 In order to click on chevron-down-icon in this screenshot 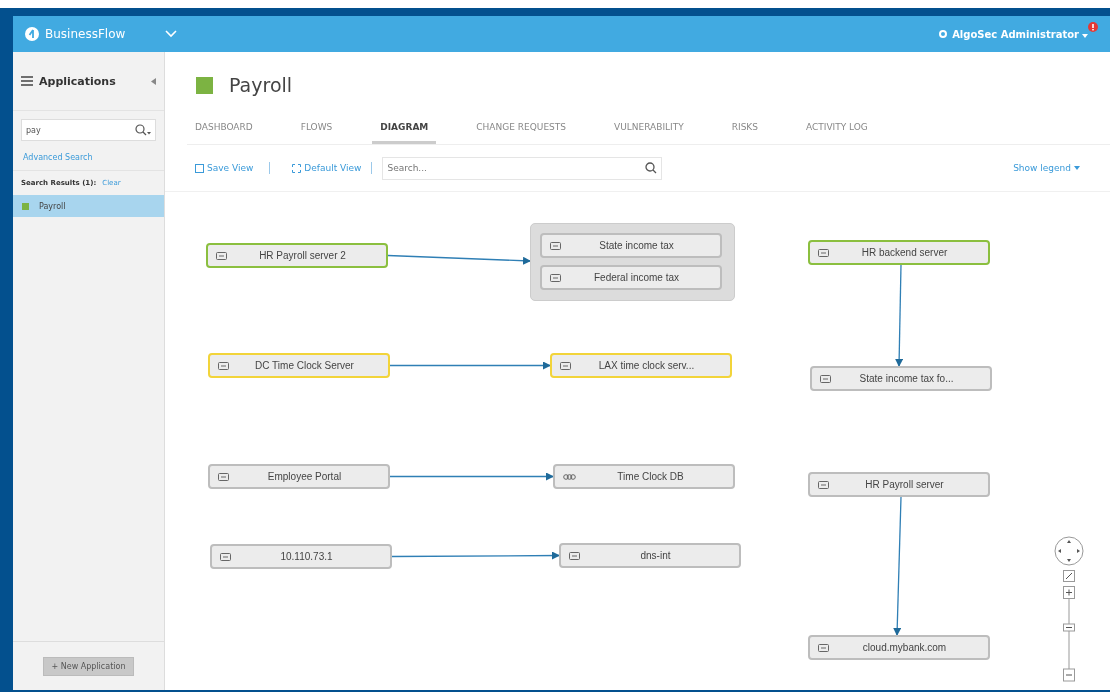, I will do `click(171, 34)`.